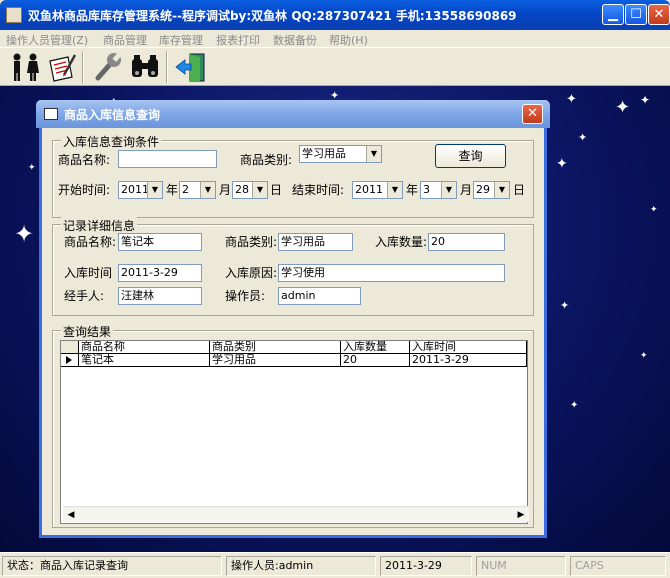  Describe the element at coordinates (293, 114) in the screenshot. I see `dialog-title-bar: 商品入库信息查询` at that location.